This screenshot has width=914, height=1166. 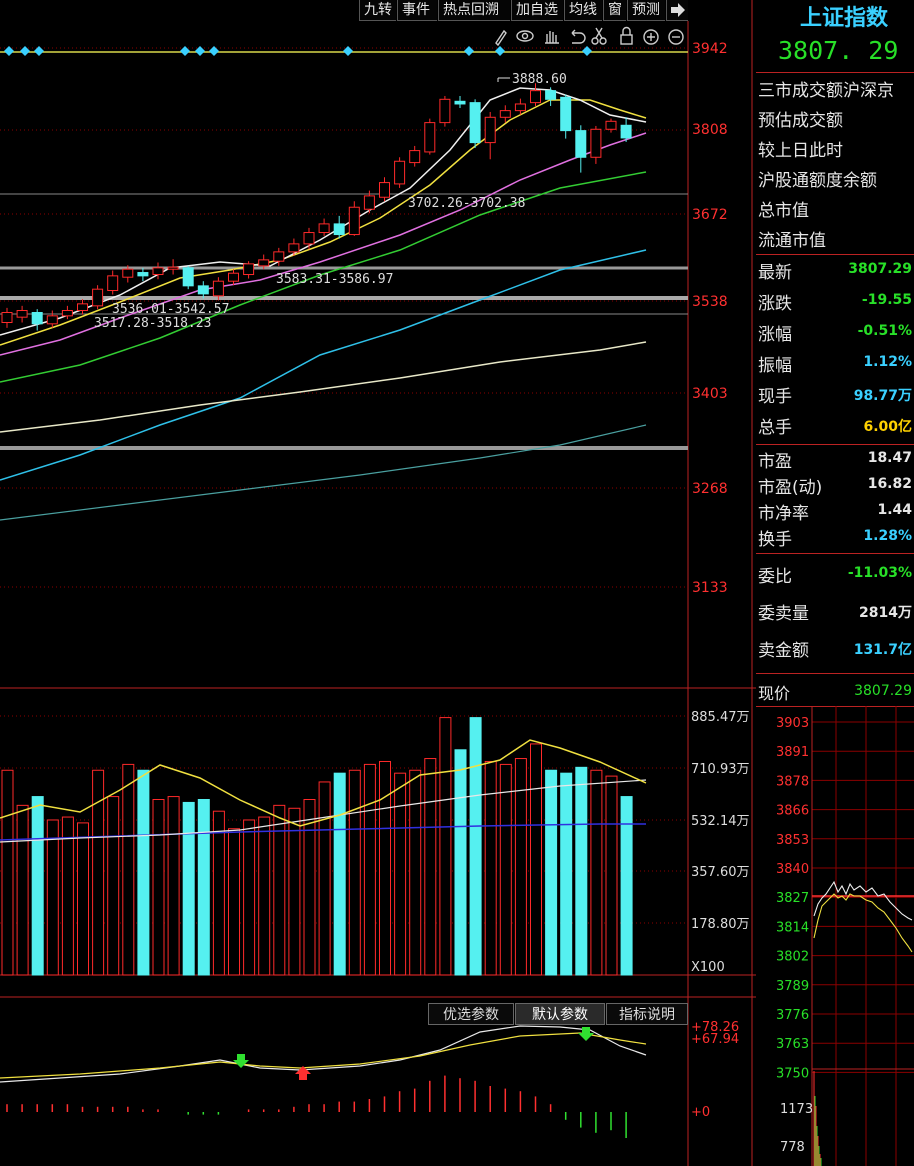 I want to click on undo-icon, so click(x=578, y=36).